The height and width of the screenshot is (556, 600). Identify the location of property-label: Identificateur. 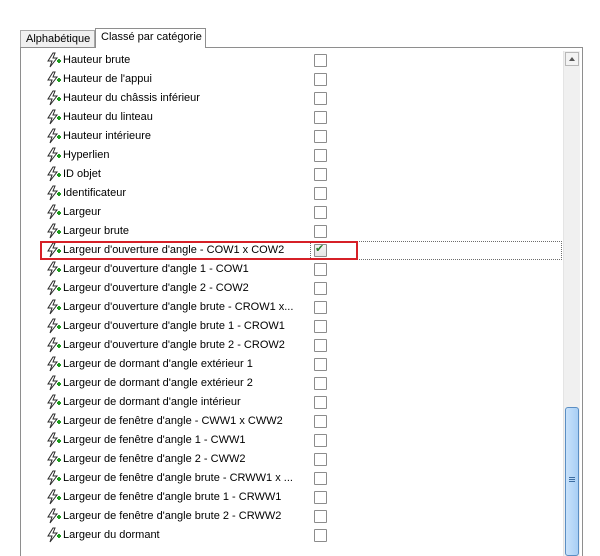
(94, 193).